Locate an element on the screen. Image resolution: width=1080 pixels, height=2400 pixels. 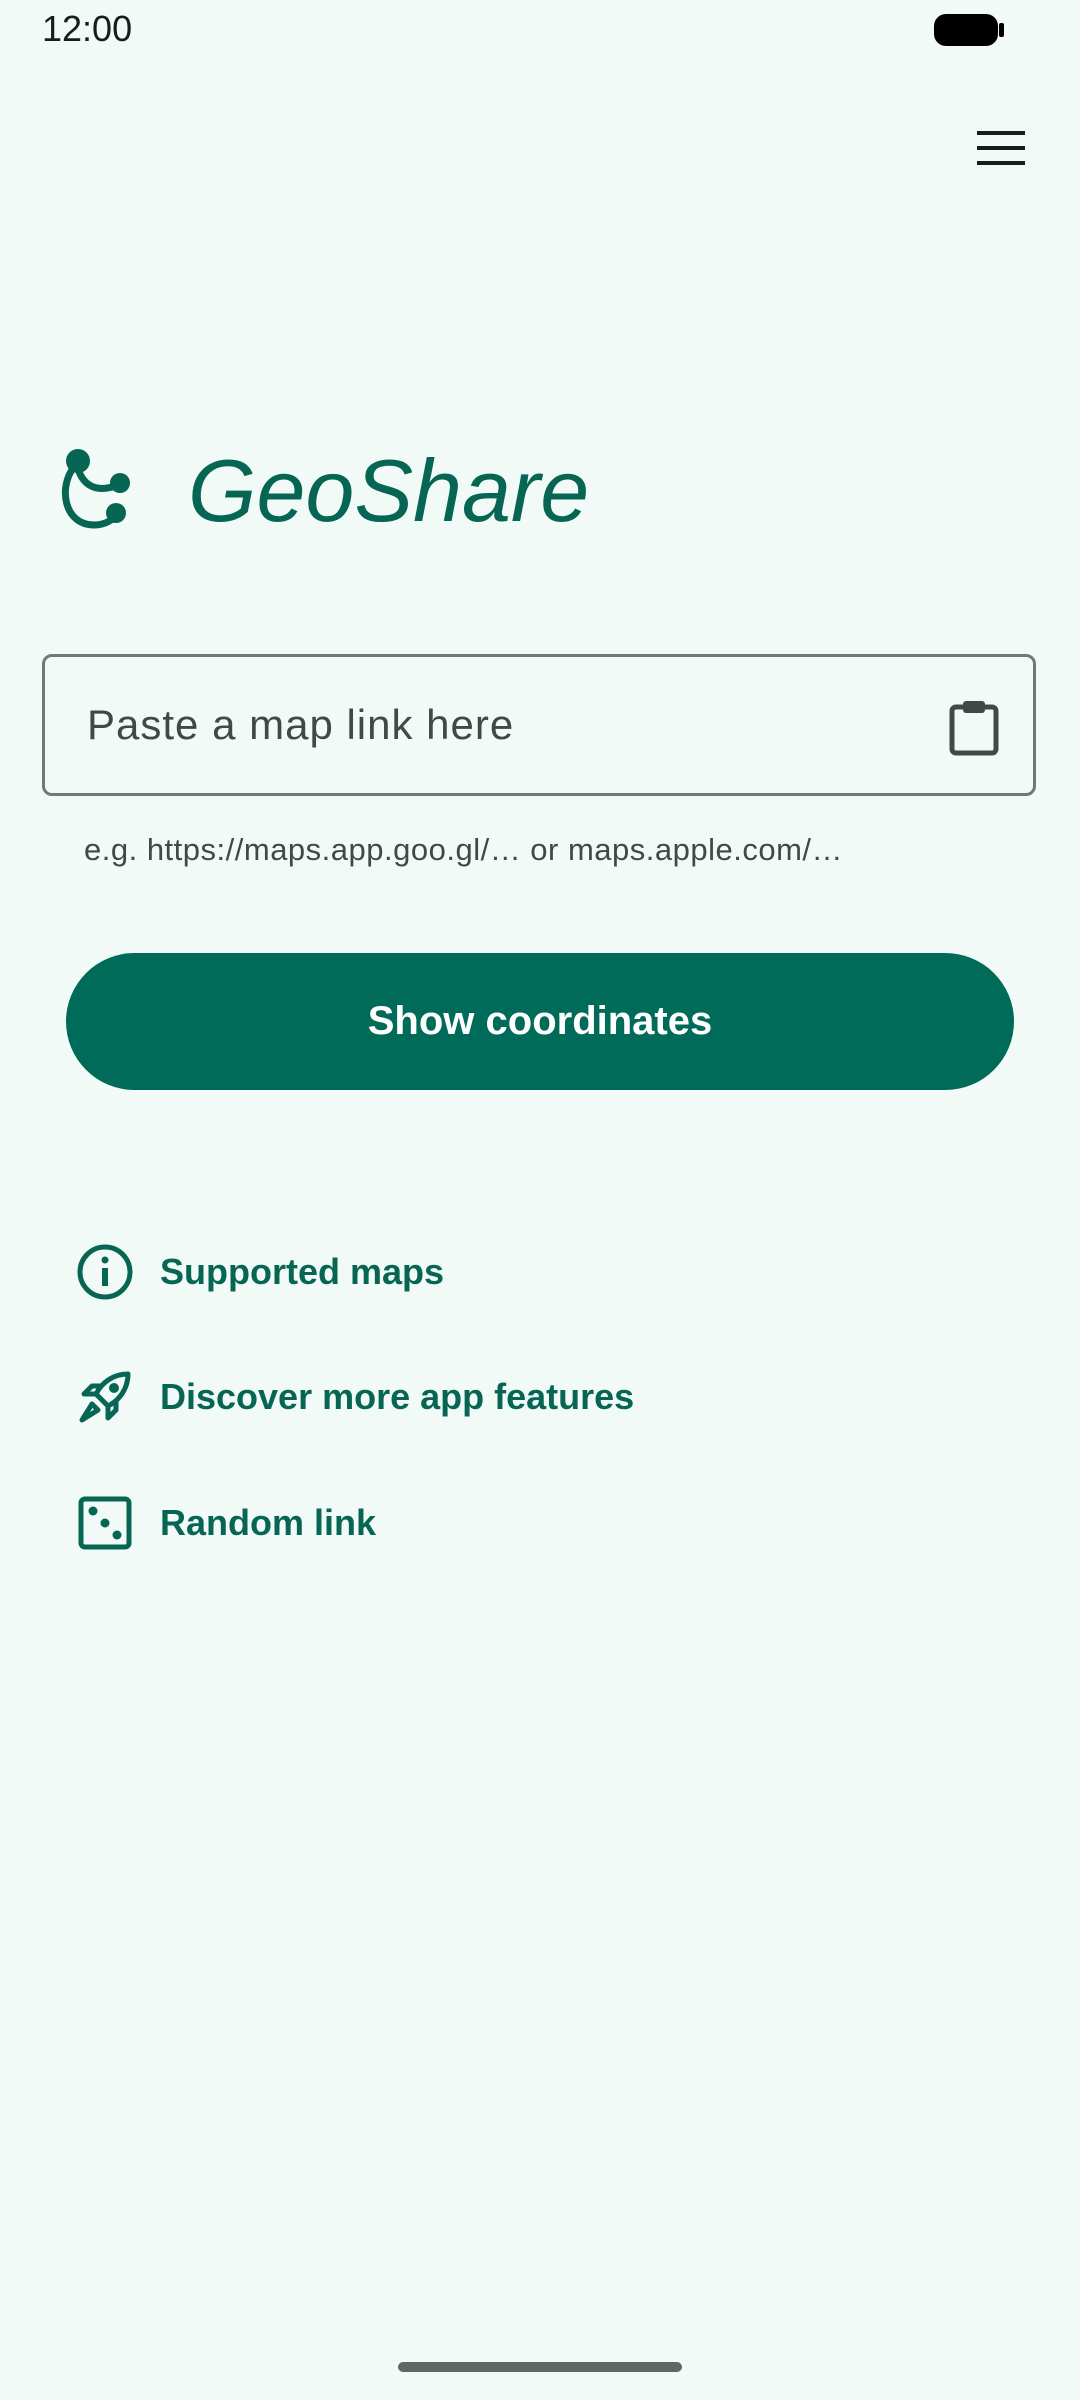
battery-icon is located at coordinates (969, 30).